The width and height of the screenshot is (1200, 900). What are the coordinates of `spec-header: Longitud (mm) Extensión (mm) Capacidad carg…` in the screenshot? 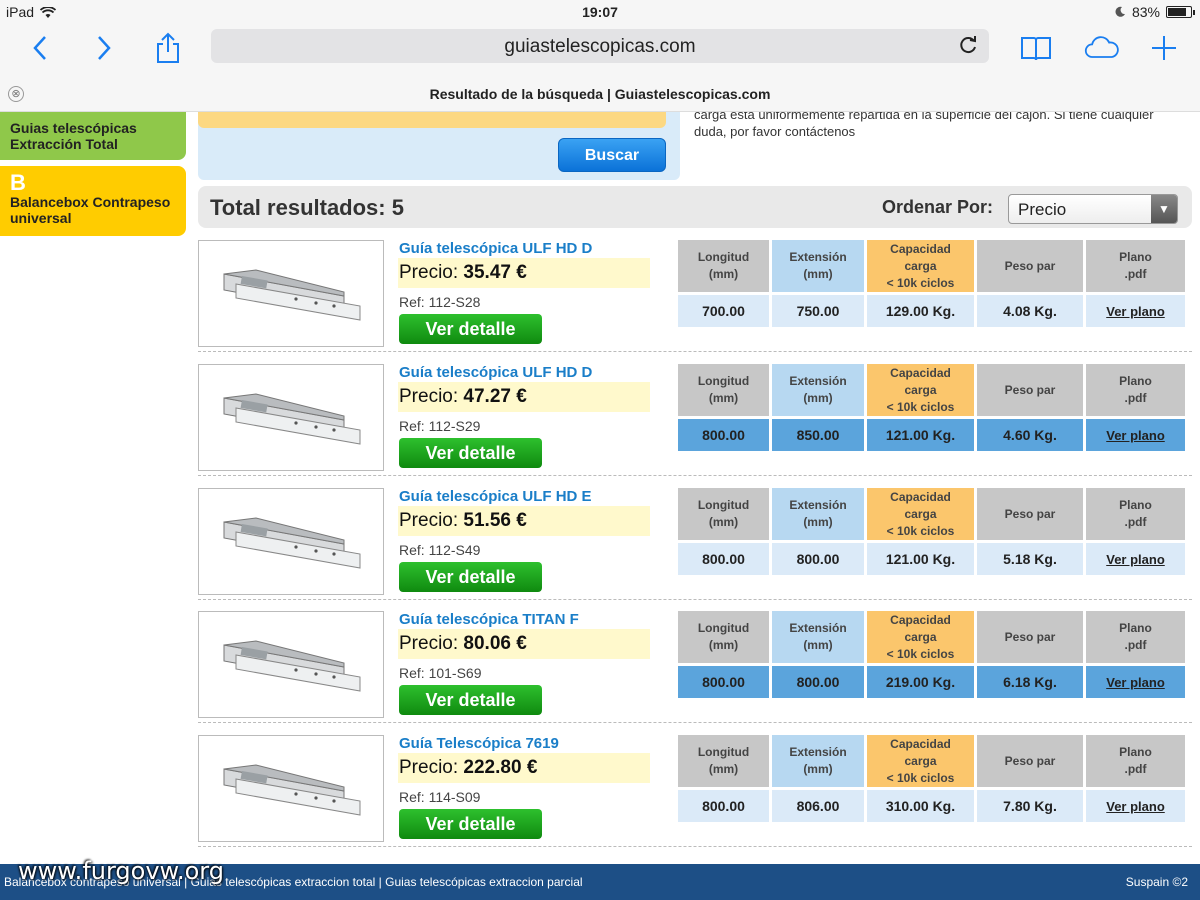 It's located at (933, 637).